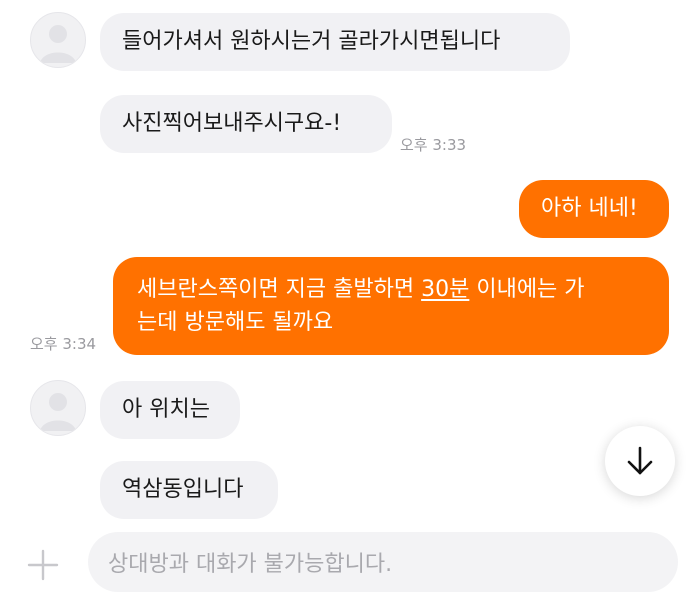 Image resolution: width=700 pixels, height=616 pixels. I want to click on attach-button, so click(43, 565).